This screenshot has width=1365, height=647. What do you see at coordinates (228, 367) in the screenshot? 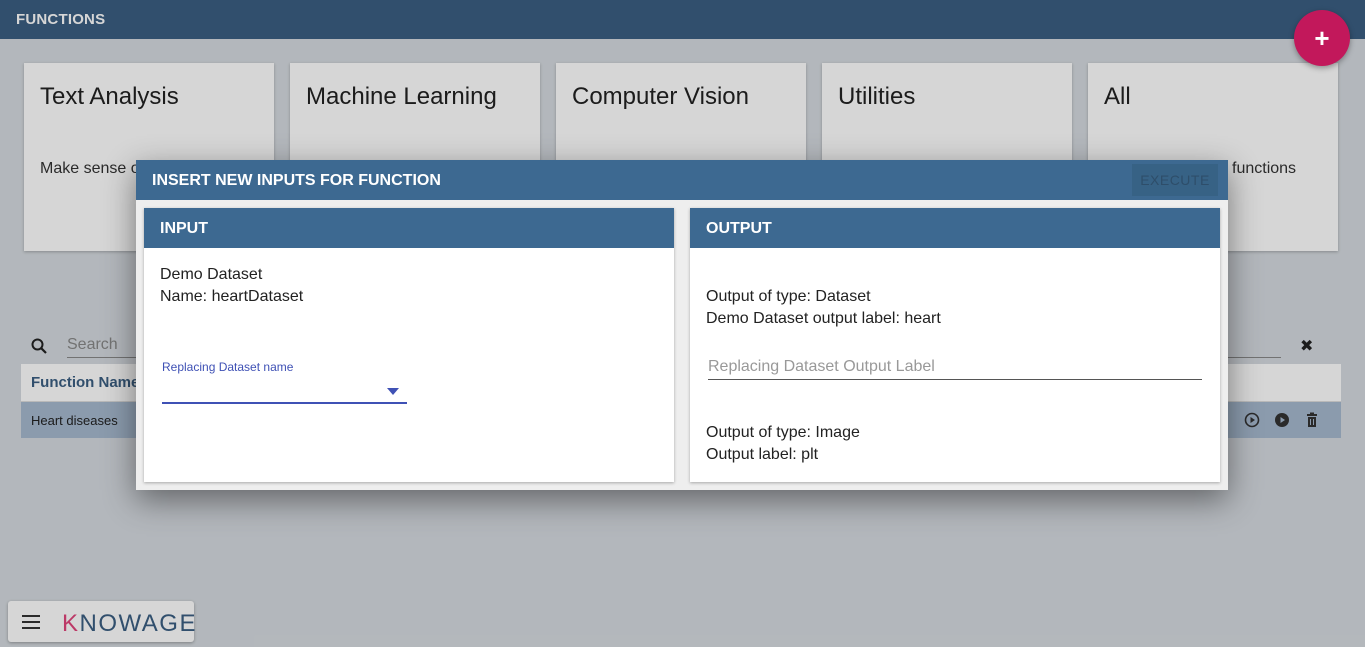
I see `replacing-dataset-label: Replacing Dataset name` at bounding box center [228, 367].